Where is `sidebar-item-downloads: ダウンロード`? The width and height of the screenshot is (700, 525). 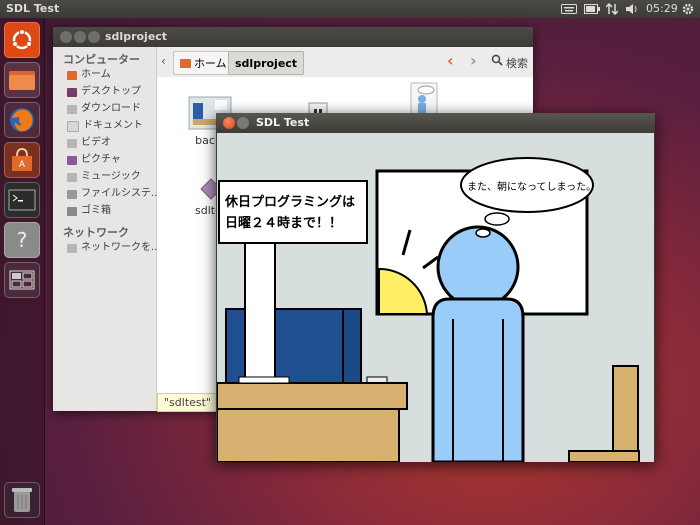 sidebar-item-downloads: ダウンロード is located at coordinates (104, 109).